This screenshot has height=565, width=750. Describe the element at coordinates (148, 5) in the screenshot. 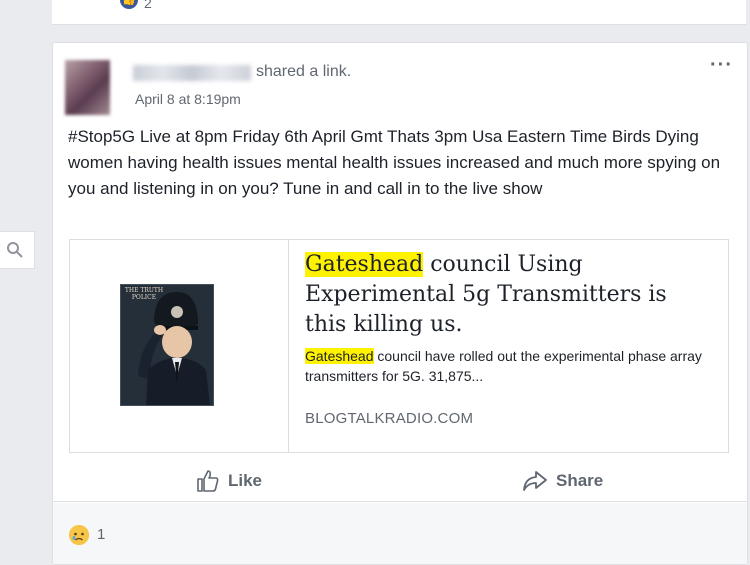

I see `previous-reaction-count: 2` at that location.